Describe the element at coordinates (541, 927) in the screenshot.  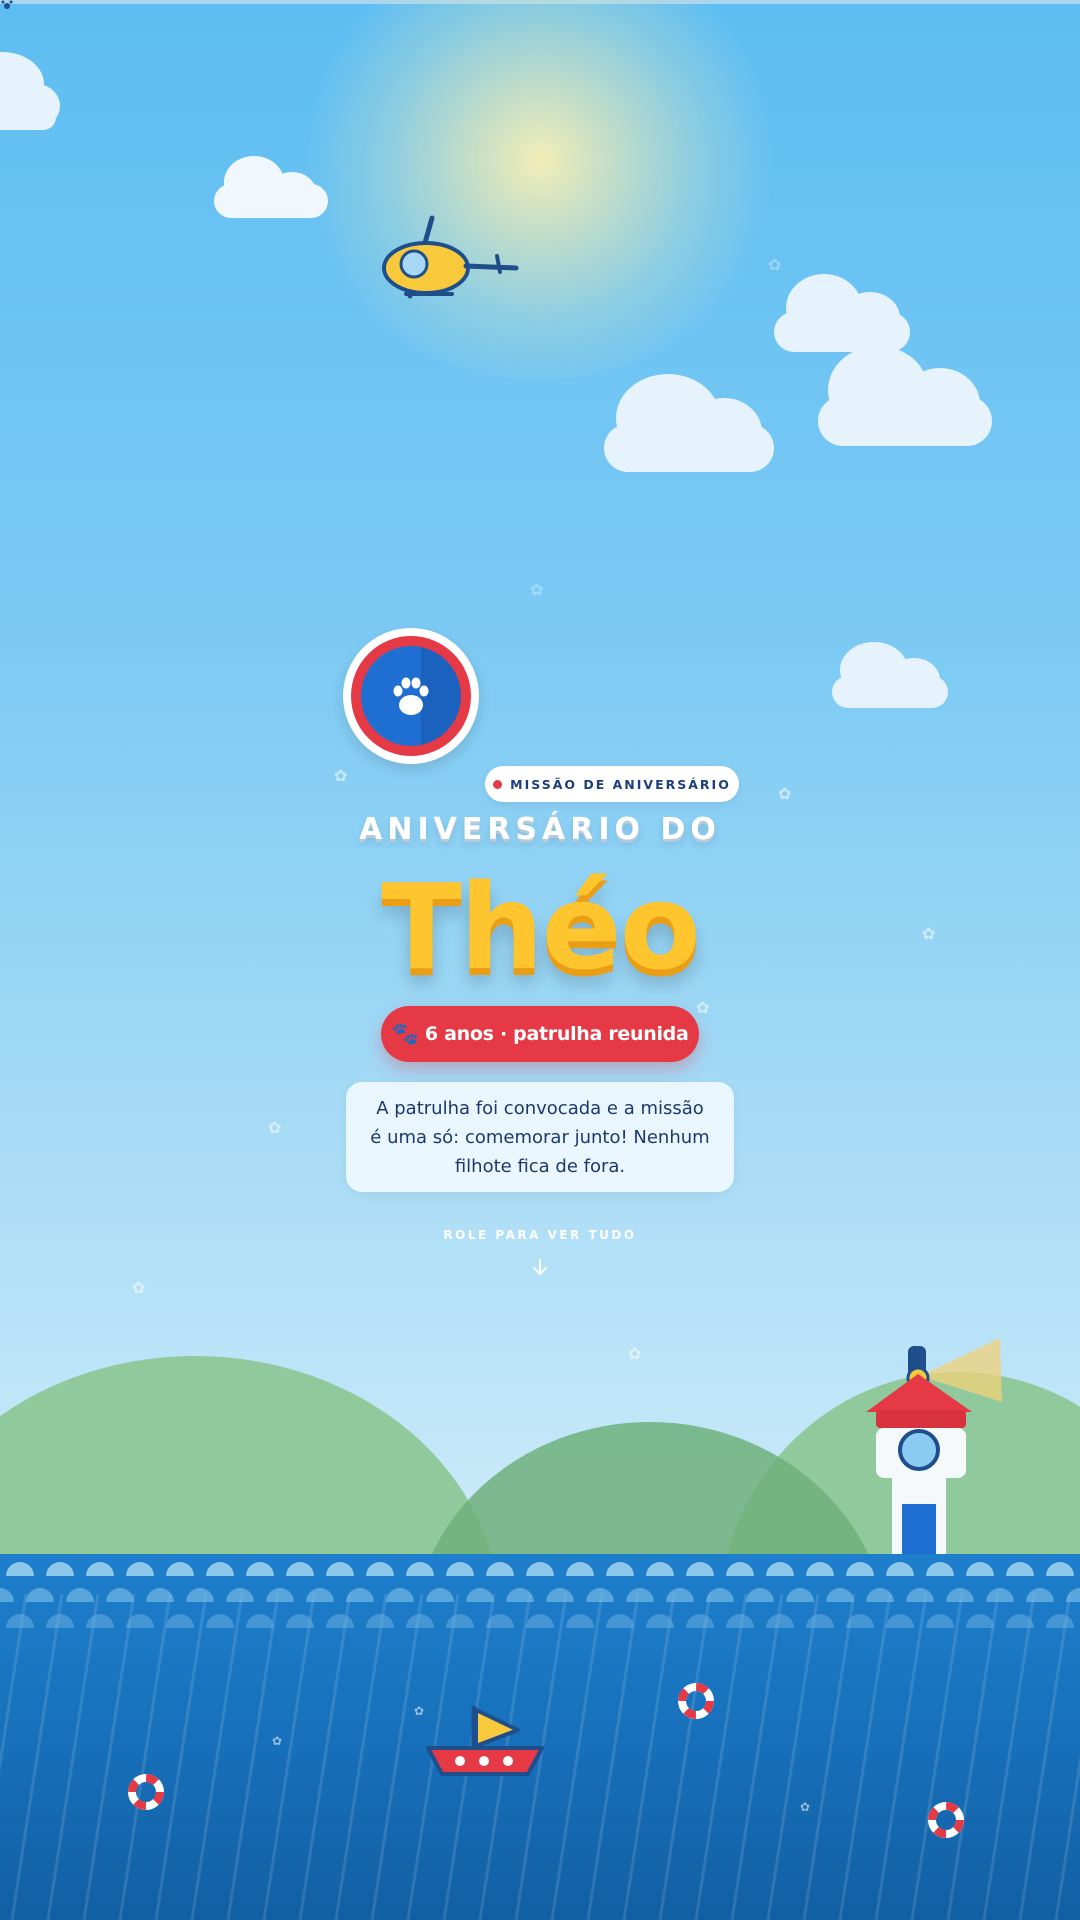
I see `birthday-name: Théo` at that location.